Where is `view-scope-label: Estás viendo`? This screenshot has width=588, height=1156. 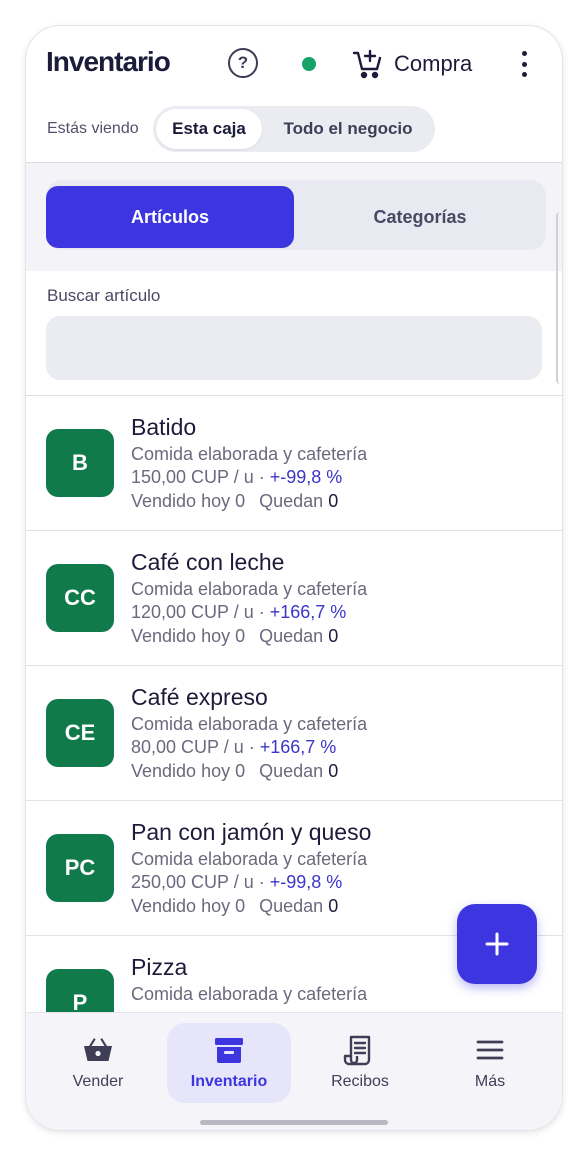
view-scope-label: Estás viendo is located at coordinates (93, 128).